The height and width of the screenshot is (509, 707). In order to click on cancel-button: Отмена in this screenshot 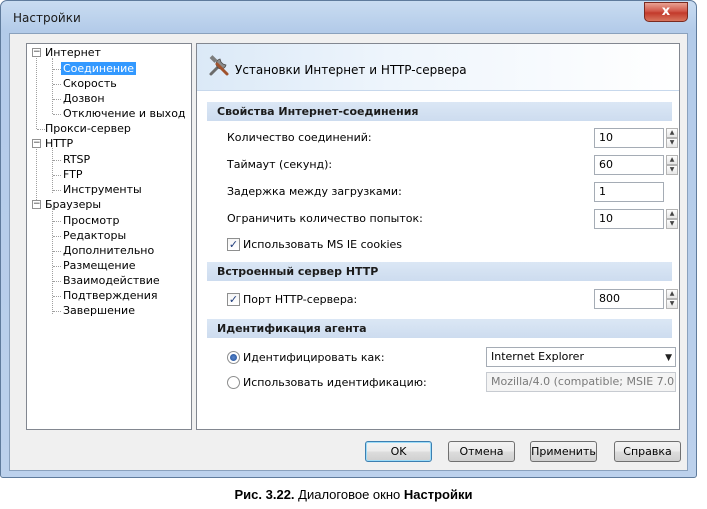, I will do `click(481, 451)`.